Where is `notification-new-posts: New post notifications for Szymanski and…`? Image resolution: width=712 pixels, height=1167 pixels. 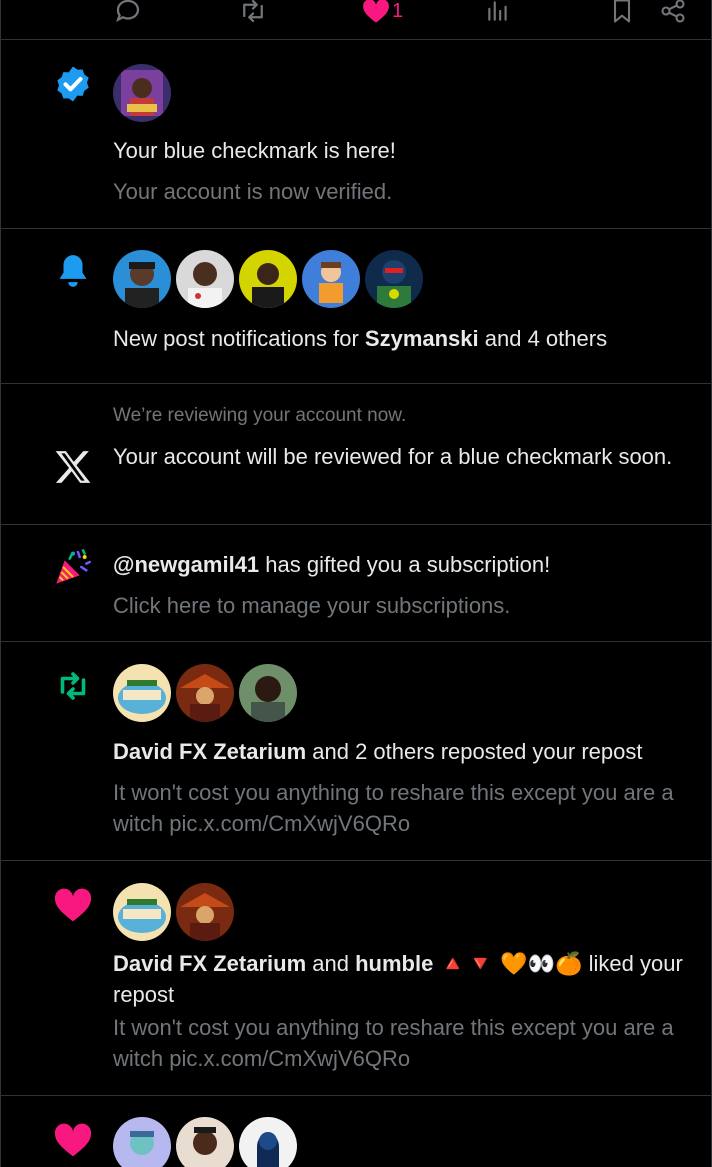 notification-new-posts: New post notifications for Szymanski and… is located at coordinates (356, 306).